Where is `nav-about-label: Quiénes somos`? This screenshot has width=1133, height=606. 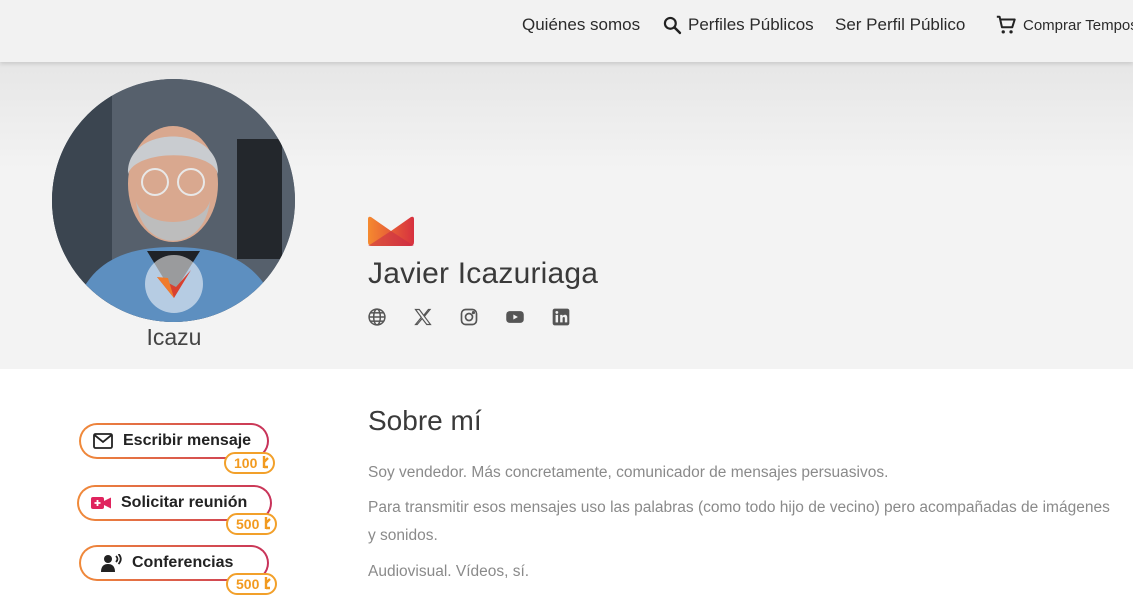
nav-about-label: Quiénes somos is located at coordinates (581, 24).